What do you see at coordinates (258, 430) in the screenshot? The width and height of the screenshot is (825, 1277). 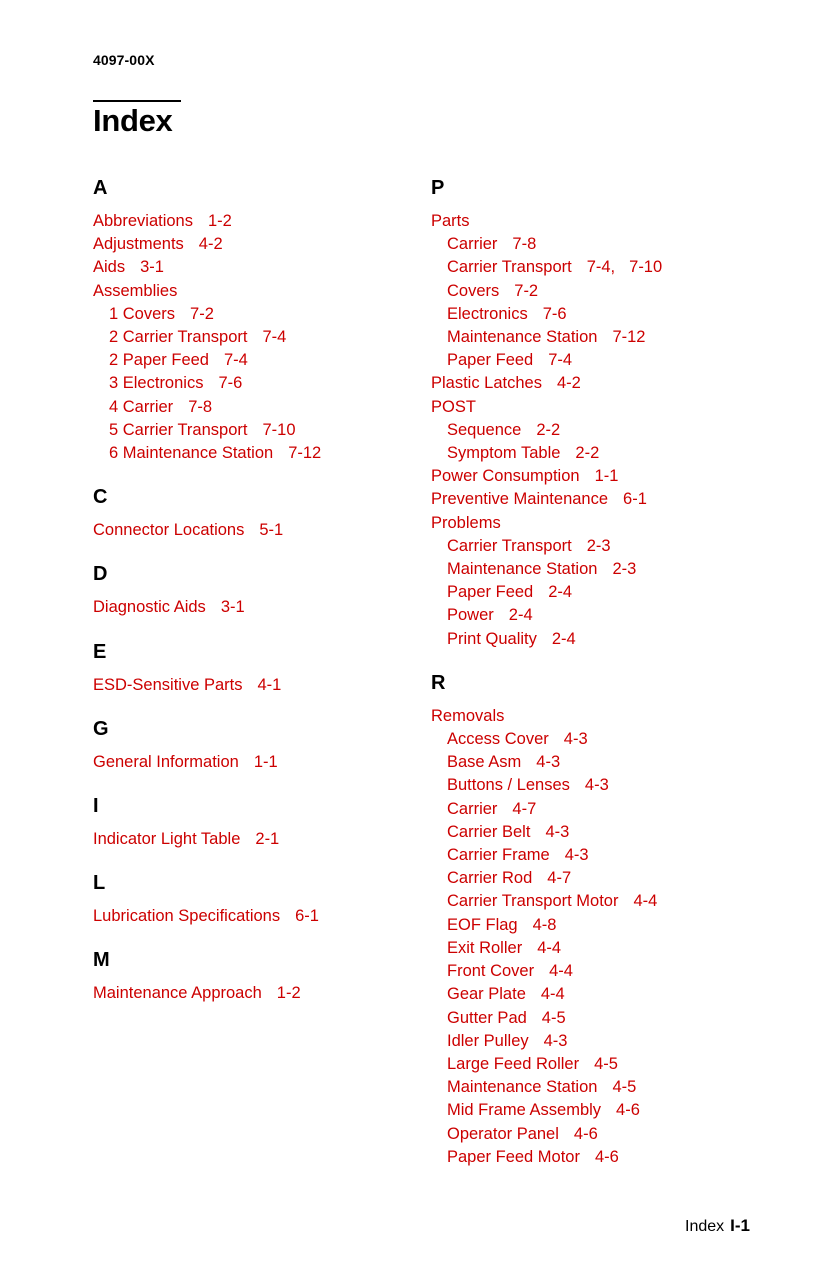 I see `index-subentry: 5 Carrier Transport 7-10` at bounding box center [258, 430].